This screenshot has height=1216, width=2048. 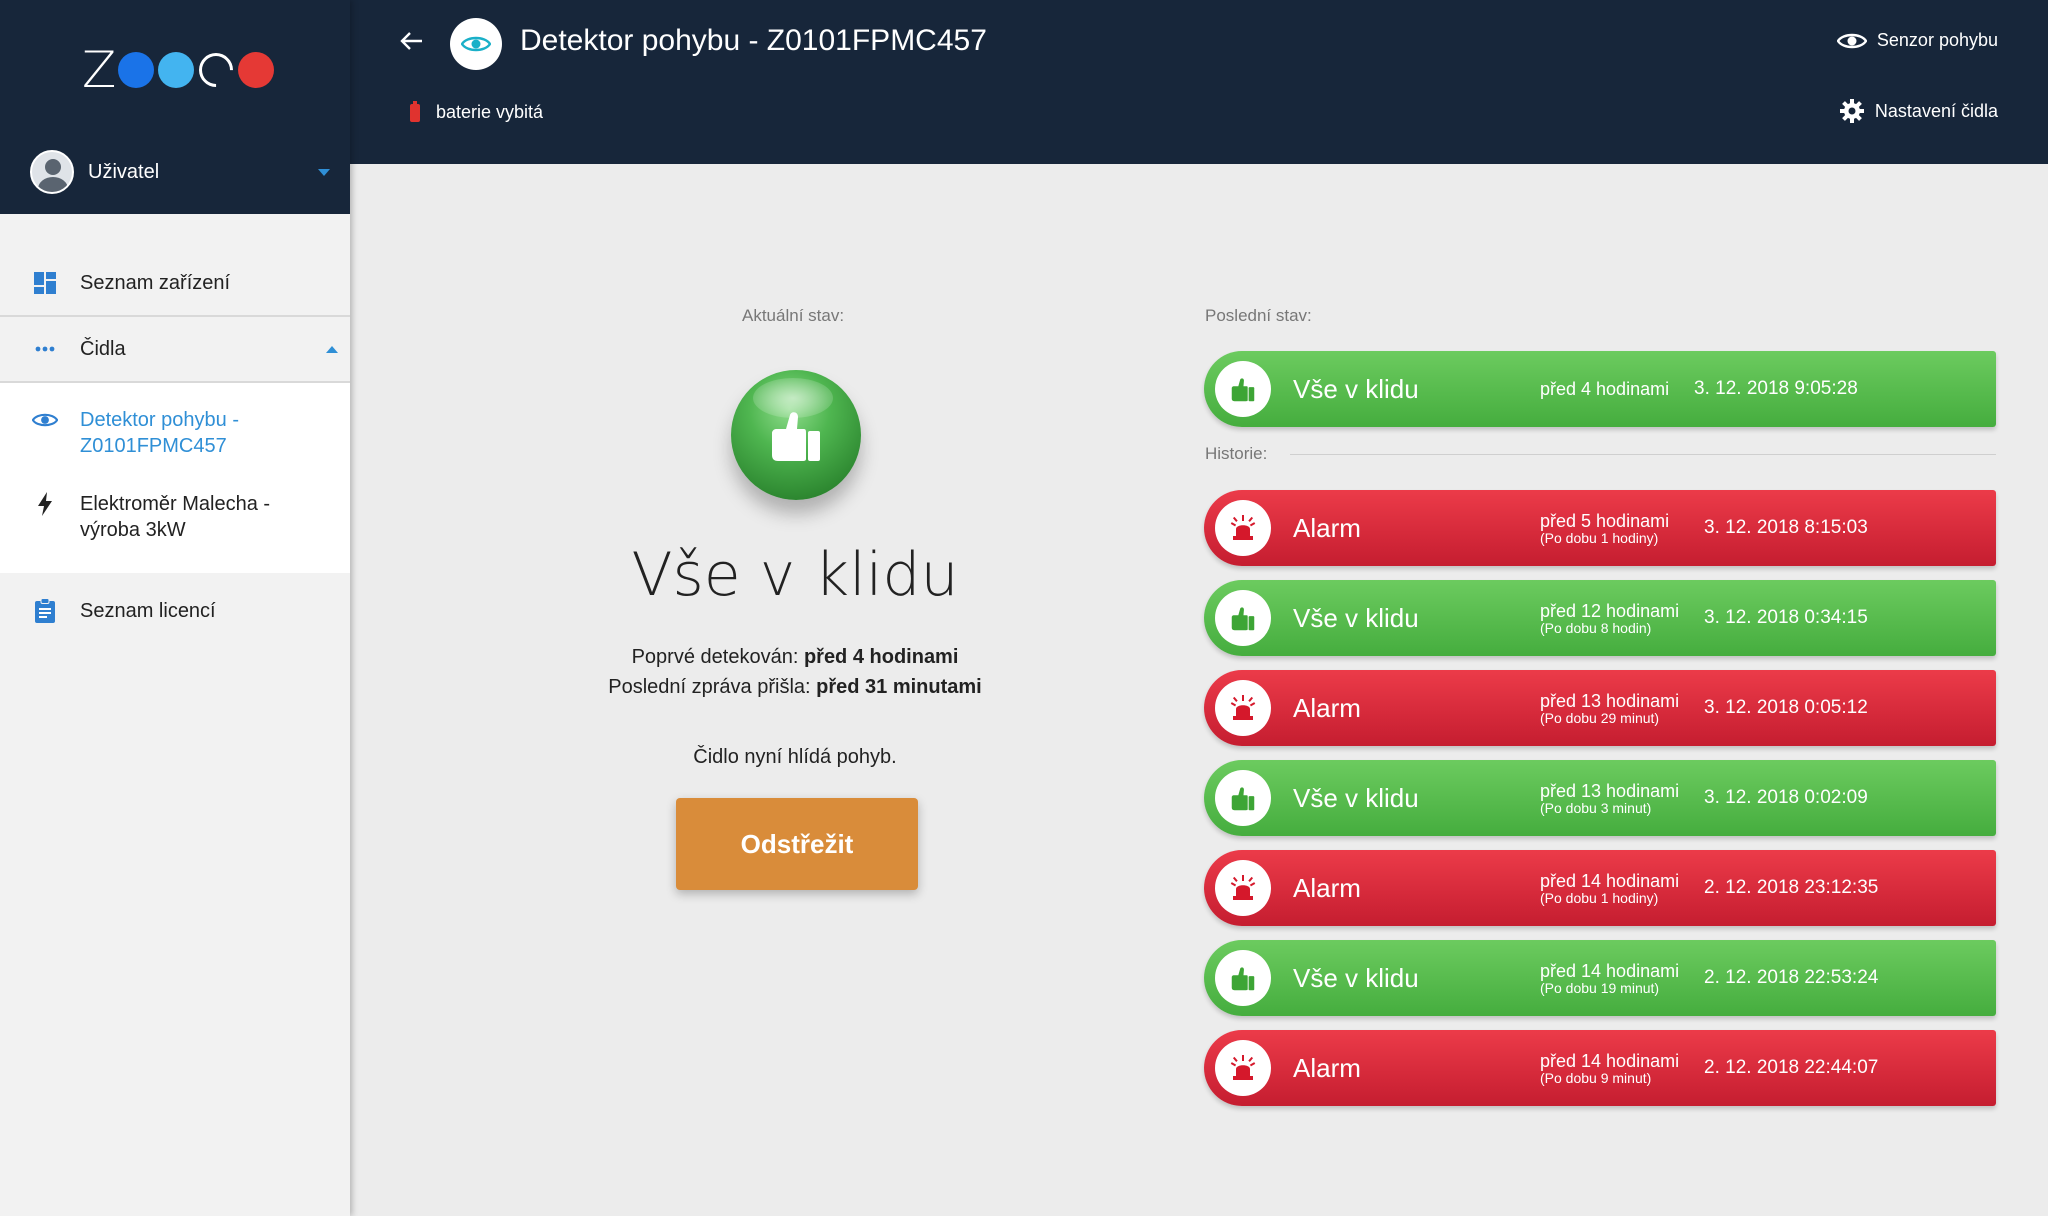 I want to click on sidebar-item-motion-detector: Detektor pohybu - Z0101FPMC457, so click(x=175, y=435).